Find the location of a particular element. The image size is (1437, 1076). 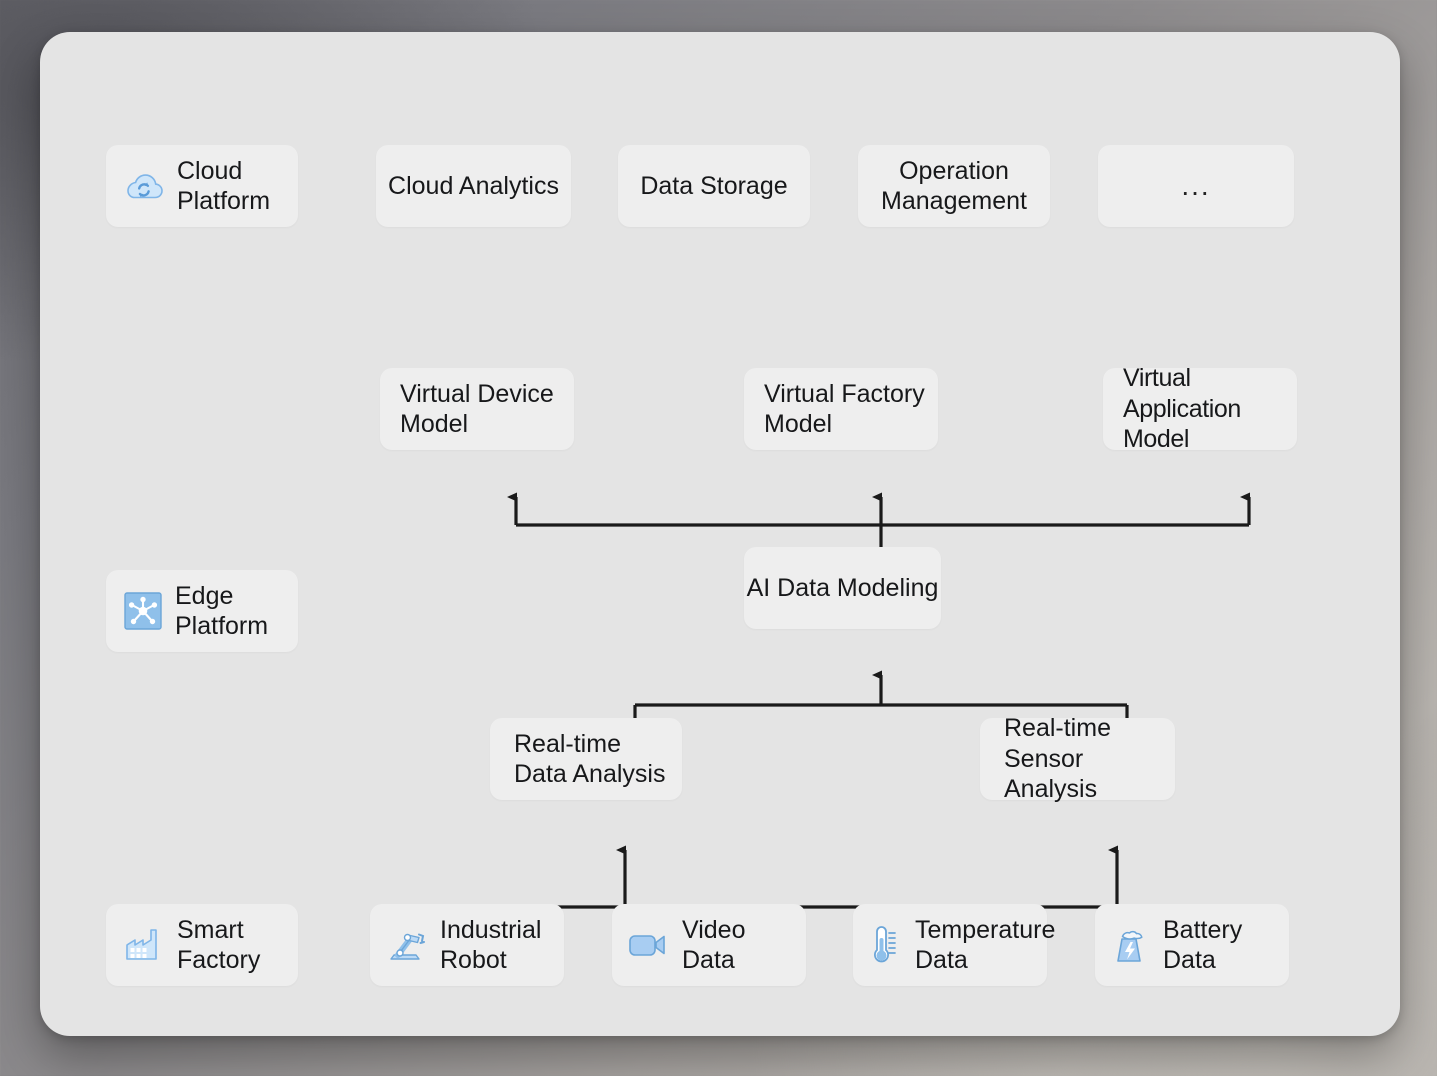

network-hub-icon is located at coordinates (143, 611).